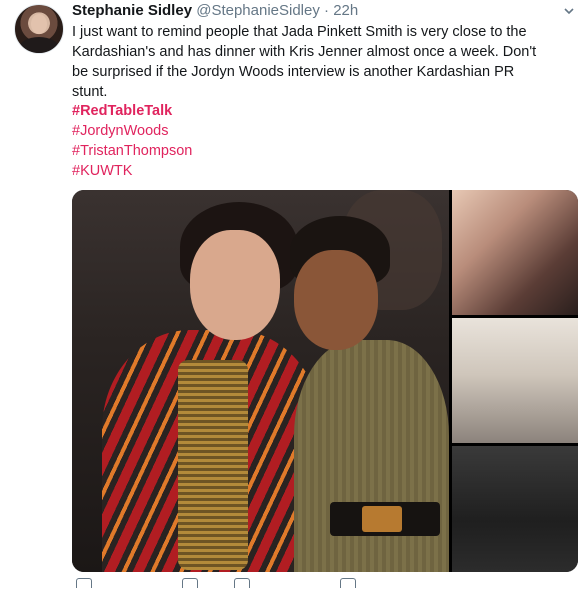  What do you see at coordinates (39, 24) in the screenshot?
I see `avatar-face` at bounding box center [39, 24].